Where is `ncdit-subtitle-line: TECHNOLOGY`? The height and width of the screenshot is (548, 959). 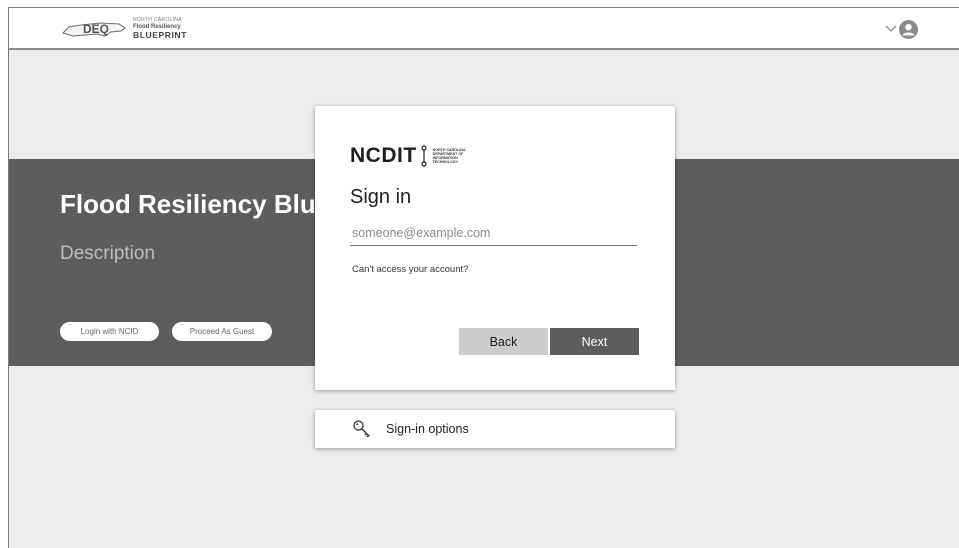
ncdit-subtitle-line: TECHNOLOGY is located at coordinates (445, 162).